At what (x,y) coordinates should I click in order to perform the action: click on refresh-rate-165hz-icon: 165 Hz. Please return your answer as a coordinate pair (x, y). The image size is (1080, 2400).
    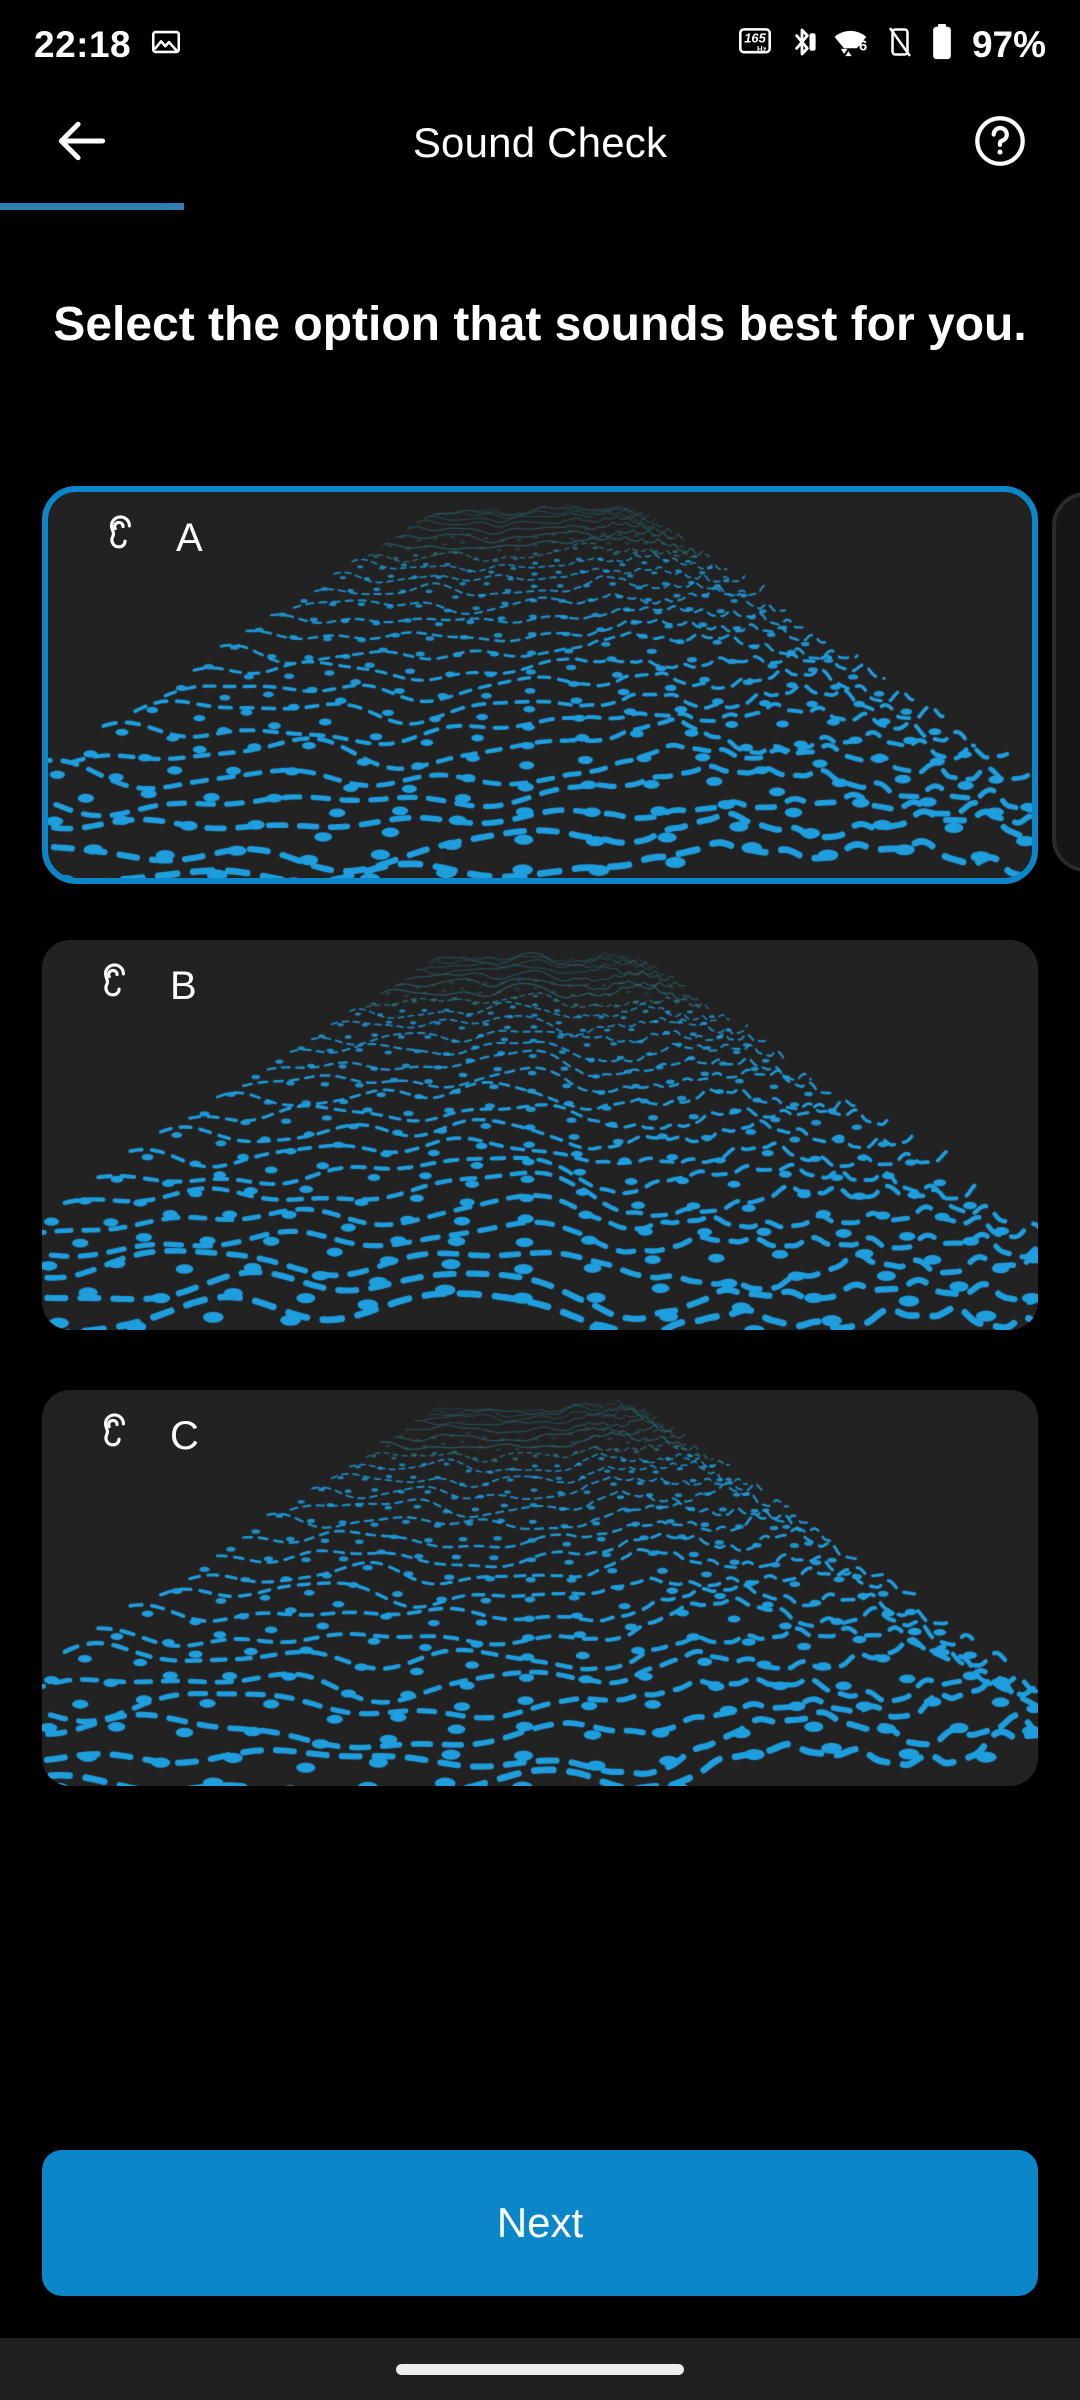
    Looking at the image, I should click on (755, 44).